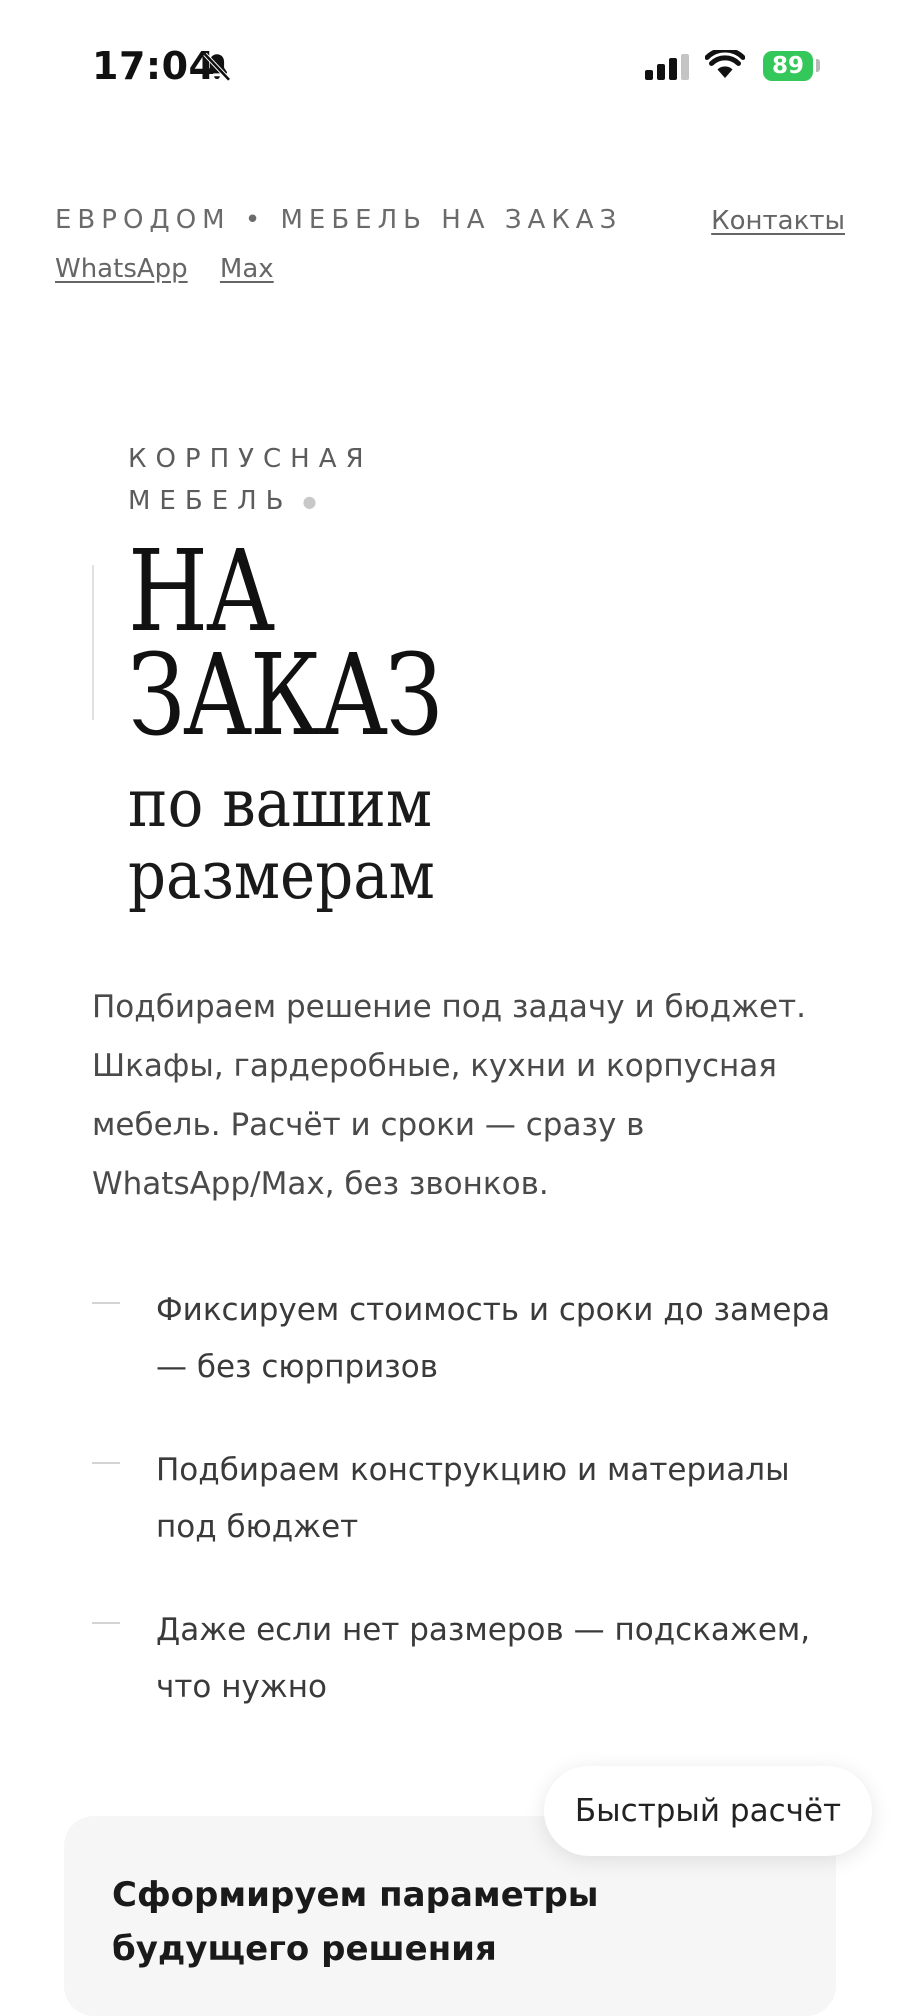 This screenshot has width=900, height=2016. Describe the element at coordinates (121, 269) in the screenshot. I see `whatsapp-link: WhatsApp` at that location.